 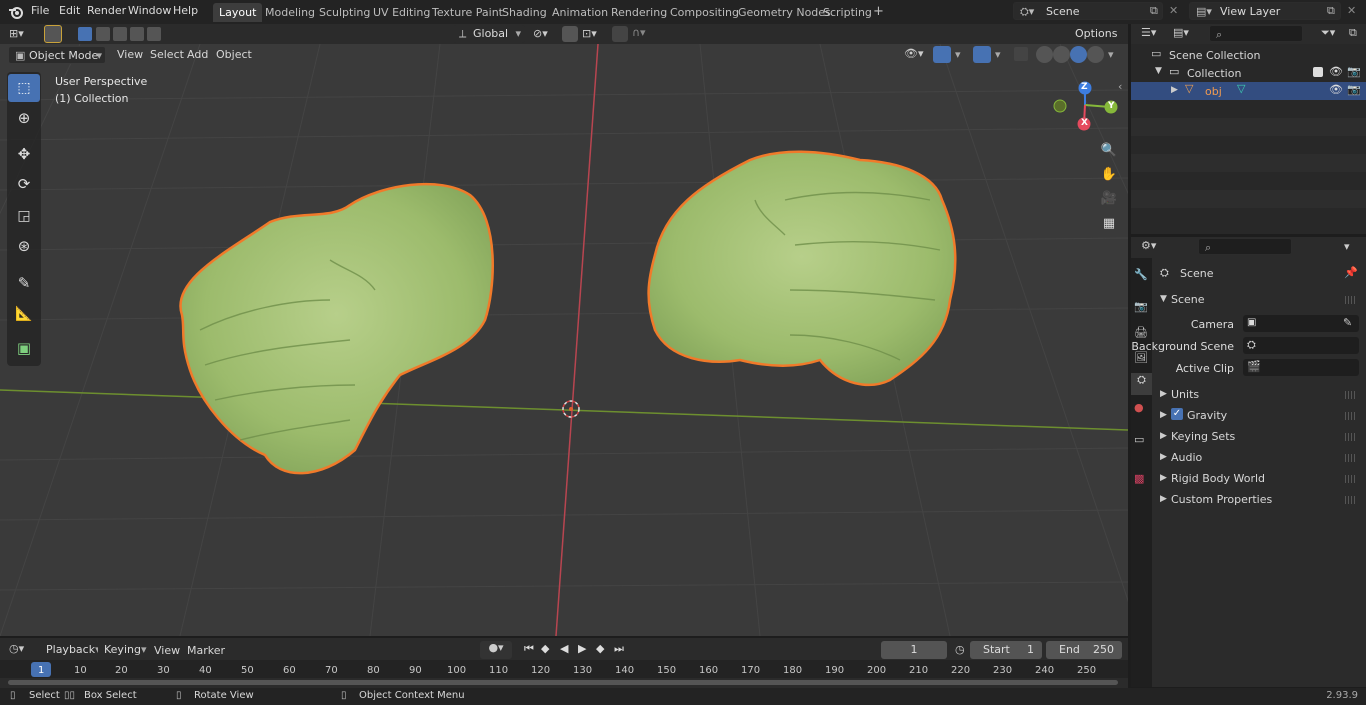 I want to click on menu-render: Render, so click(x=106, y=10).